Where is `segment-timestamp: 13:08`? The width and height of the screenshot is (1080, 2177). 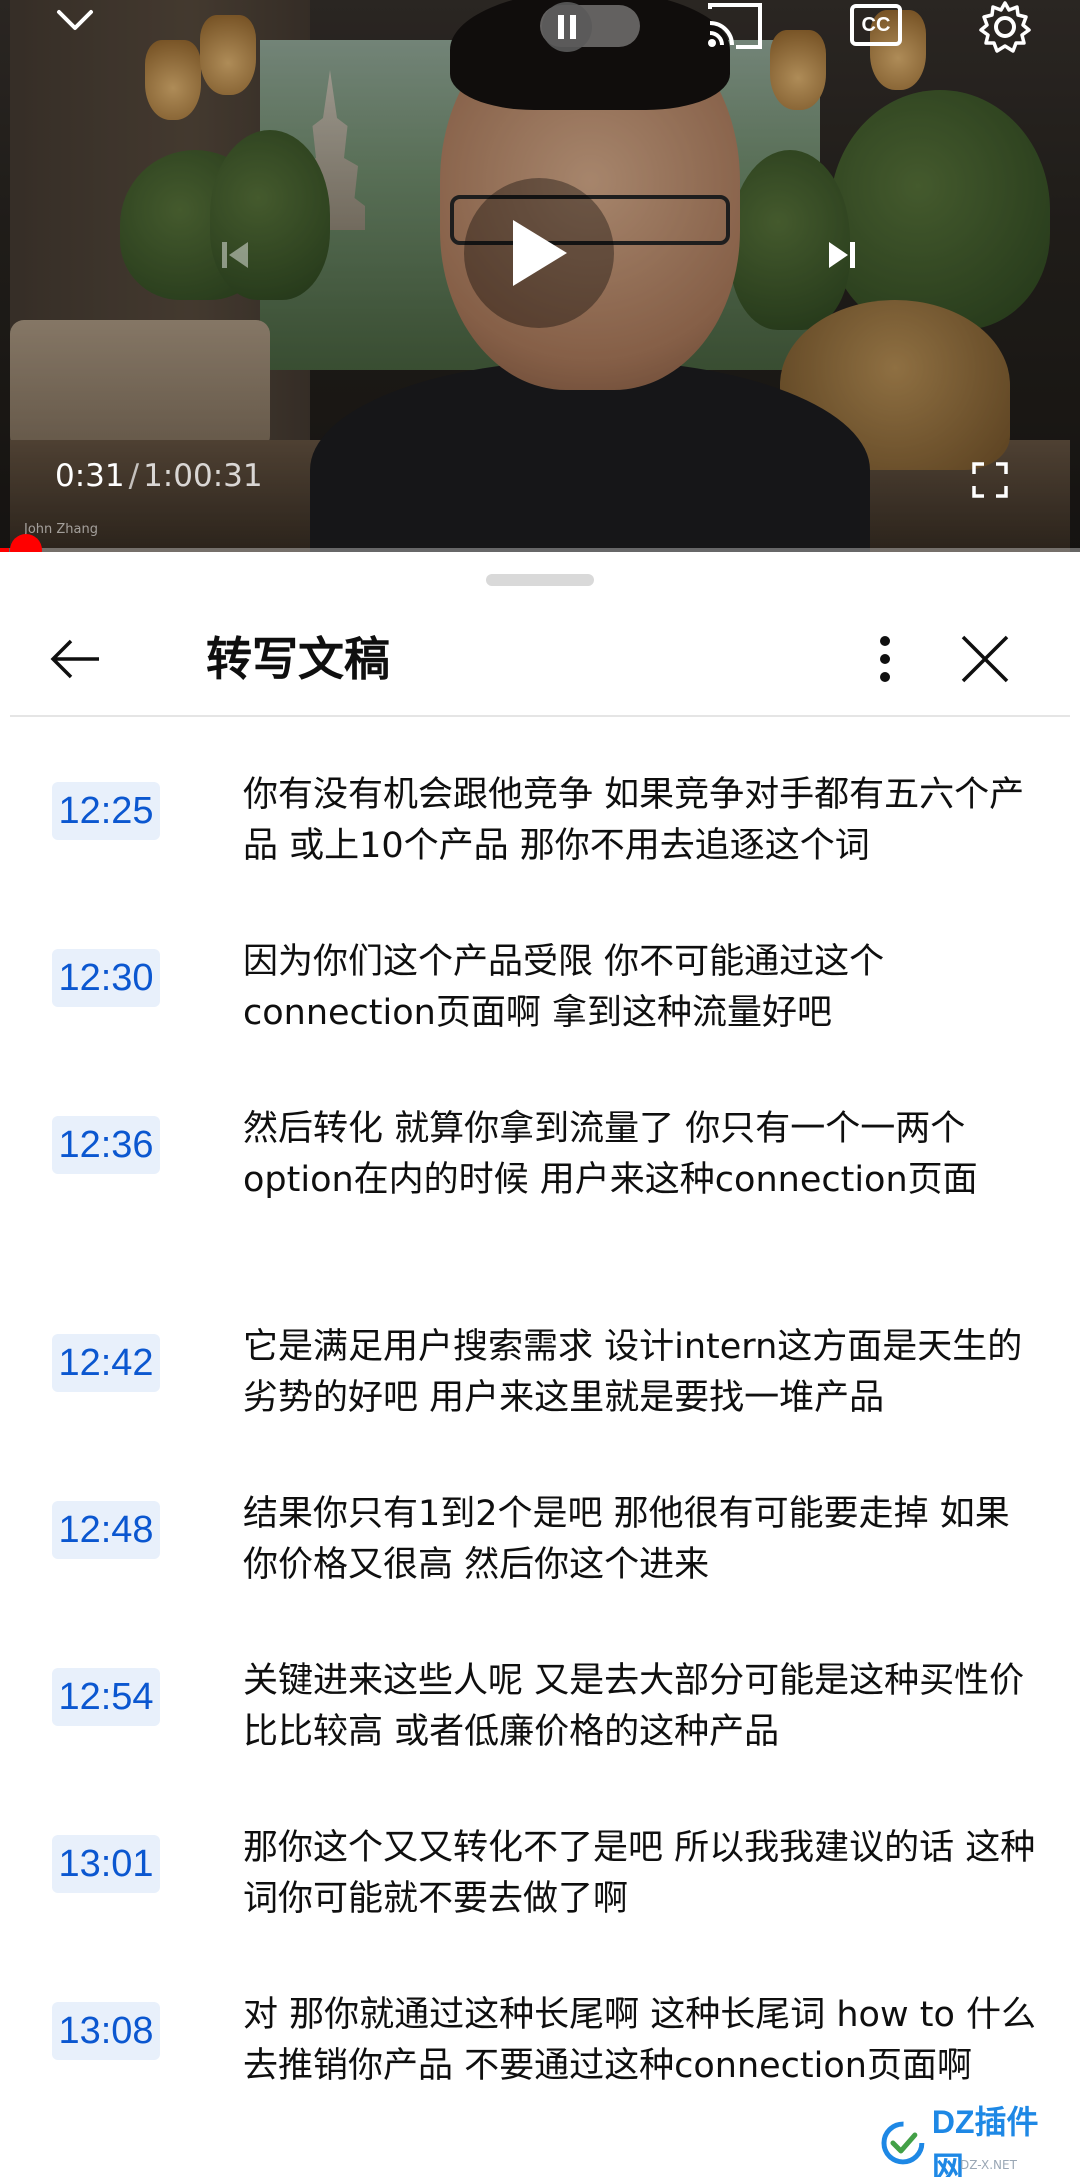 segment-timestamp: 13:08 is located at coordinates (106, 2031).